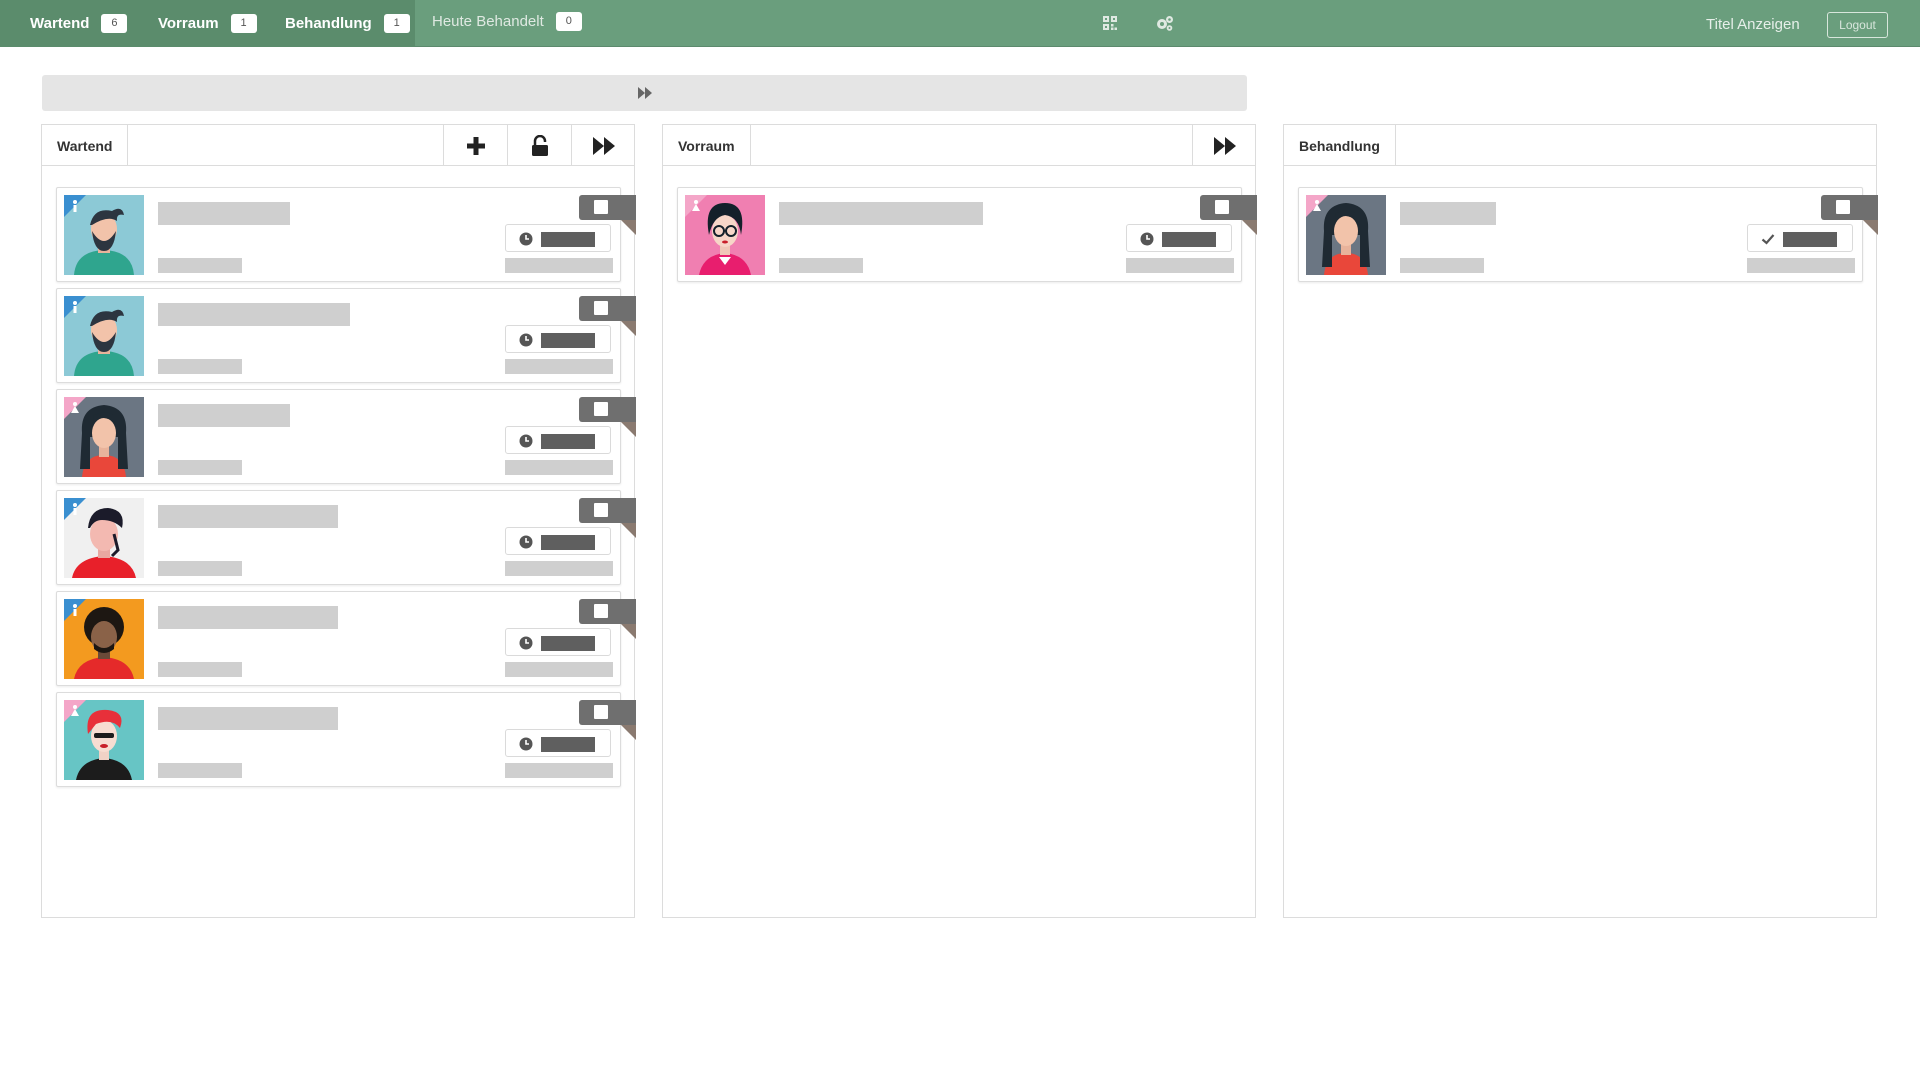 This screenshot has height=1080, width=1920. I want to click on titel-anzeigen-link: Titel Anzeigen, so click(1753, 24).